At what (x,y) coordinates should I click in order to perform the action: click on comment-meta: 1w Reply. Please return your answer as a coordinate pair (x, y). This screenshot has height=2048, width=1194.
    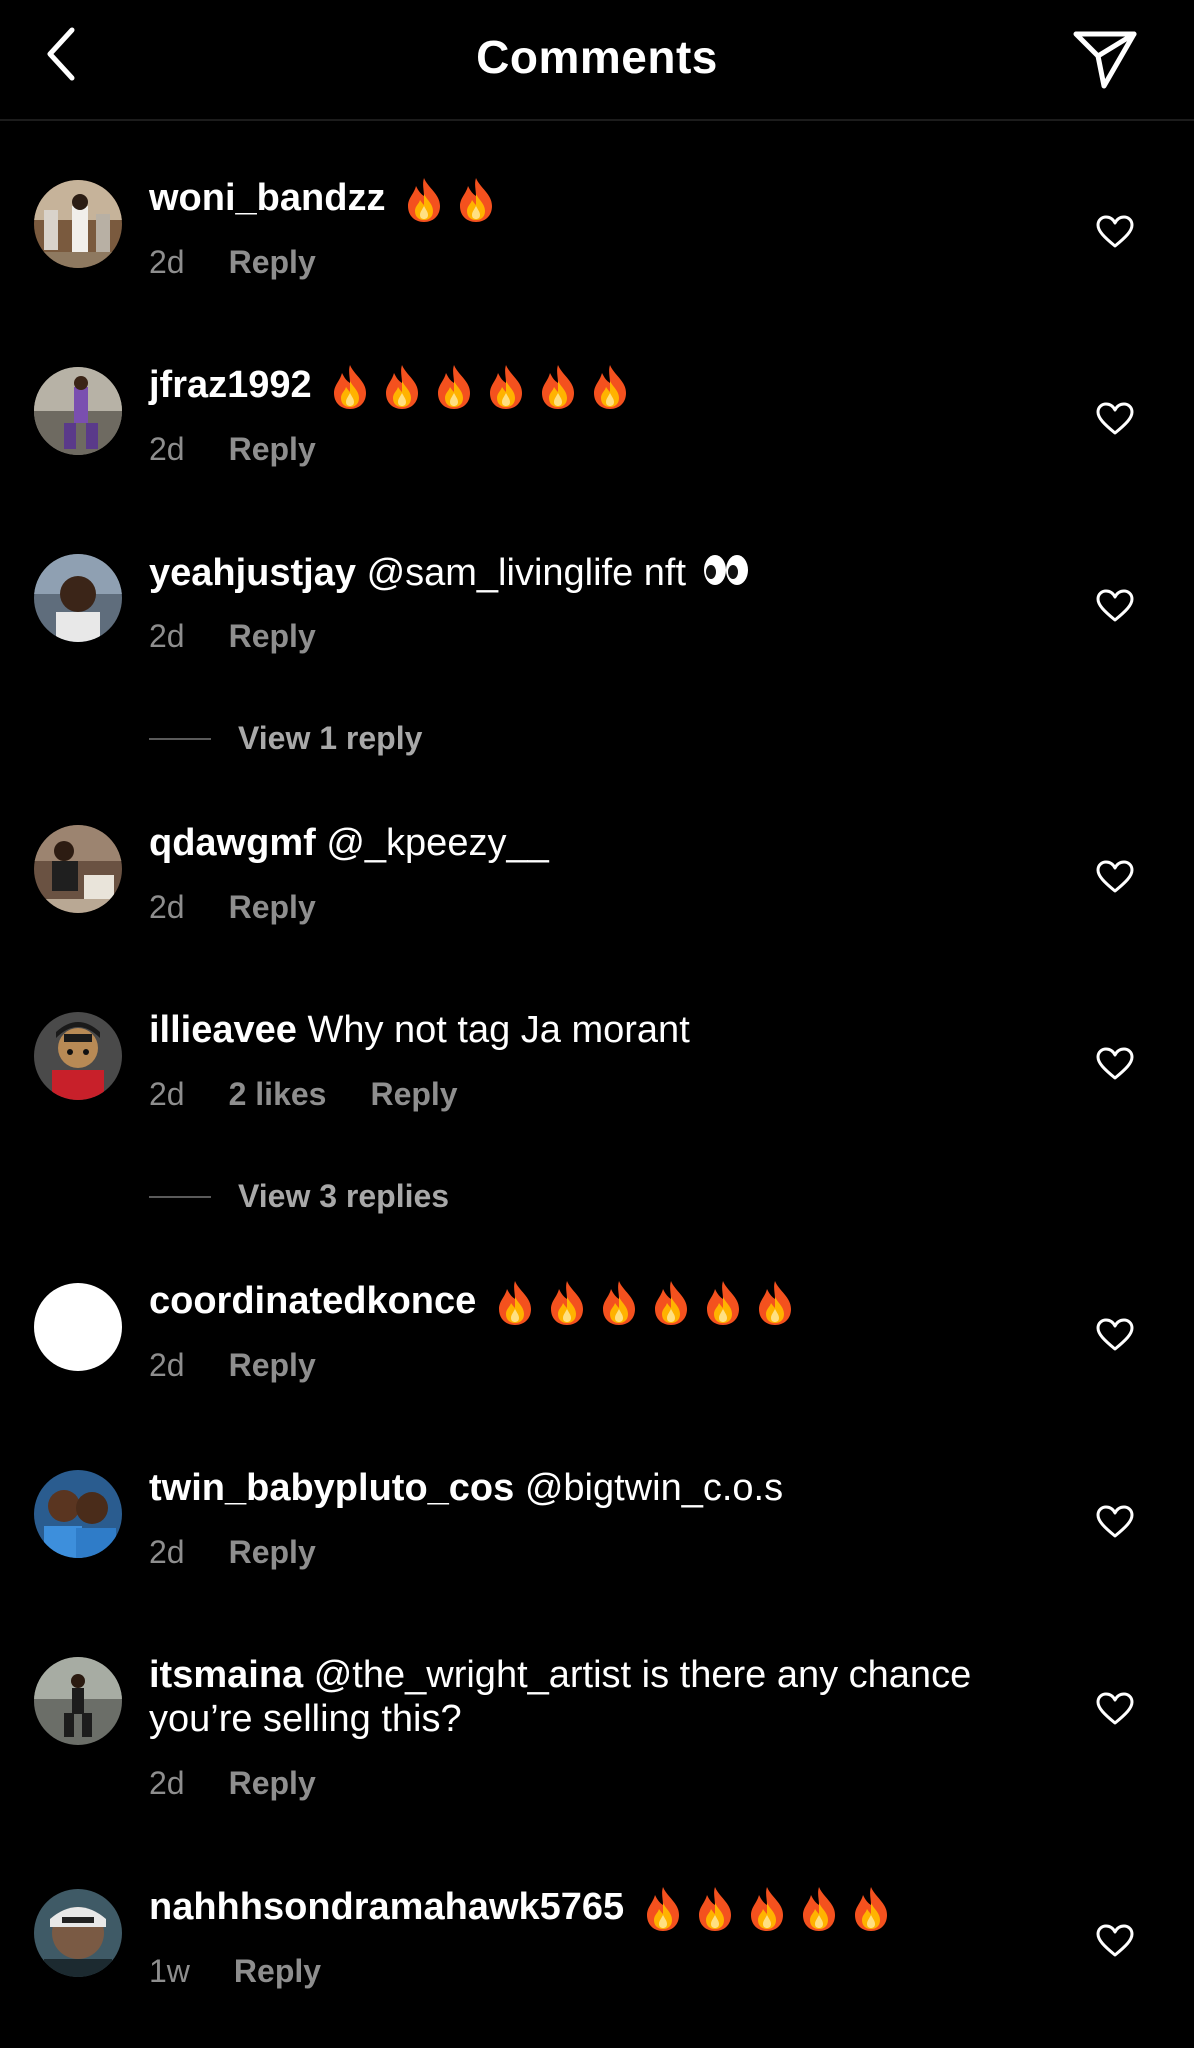
    Looking at the image, I should click on (235, 1971).